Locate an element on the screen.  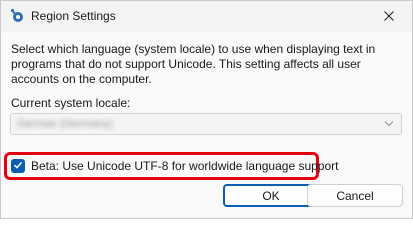
utf8-checkbox is located at coordinates (18, 166).